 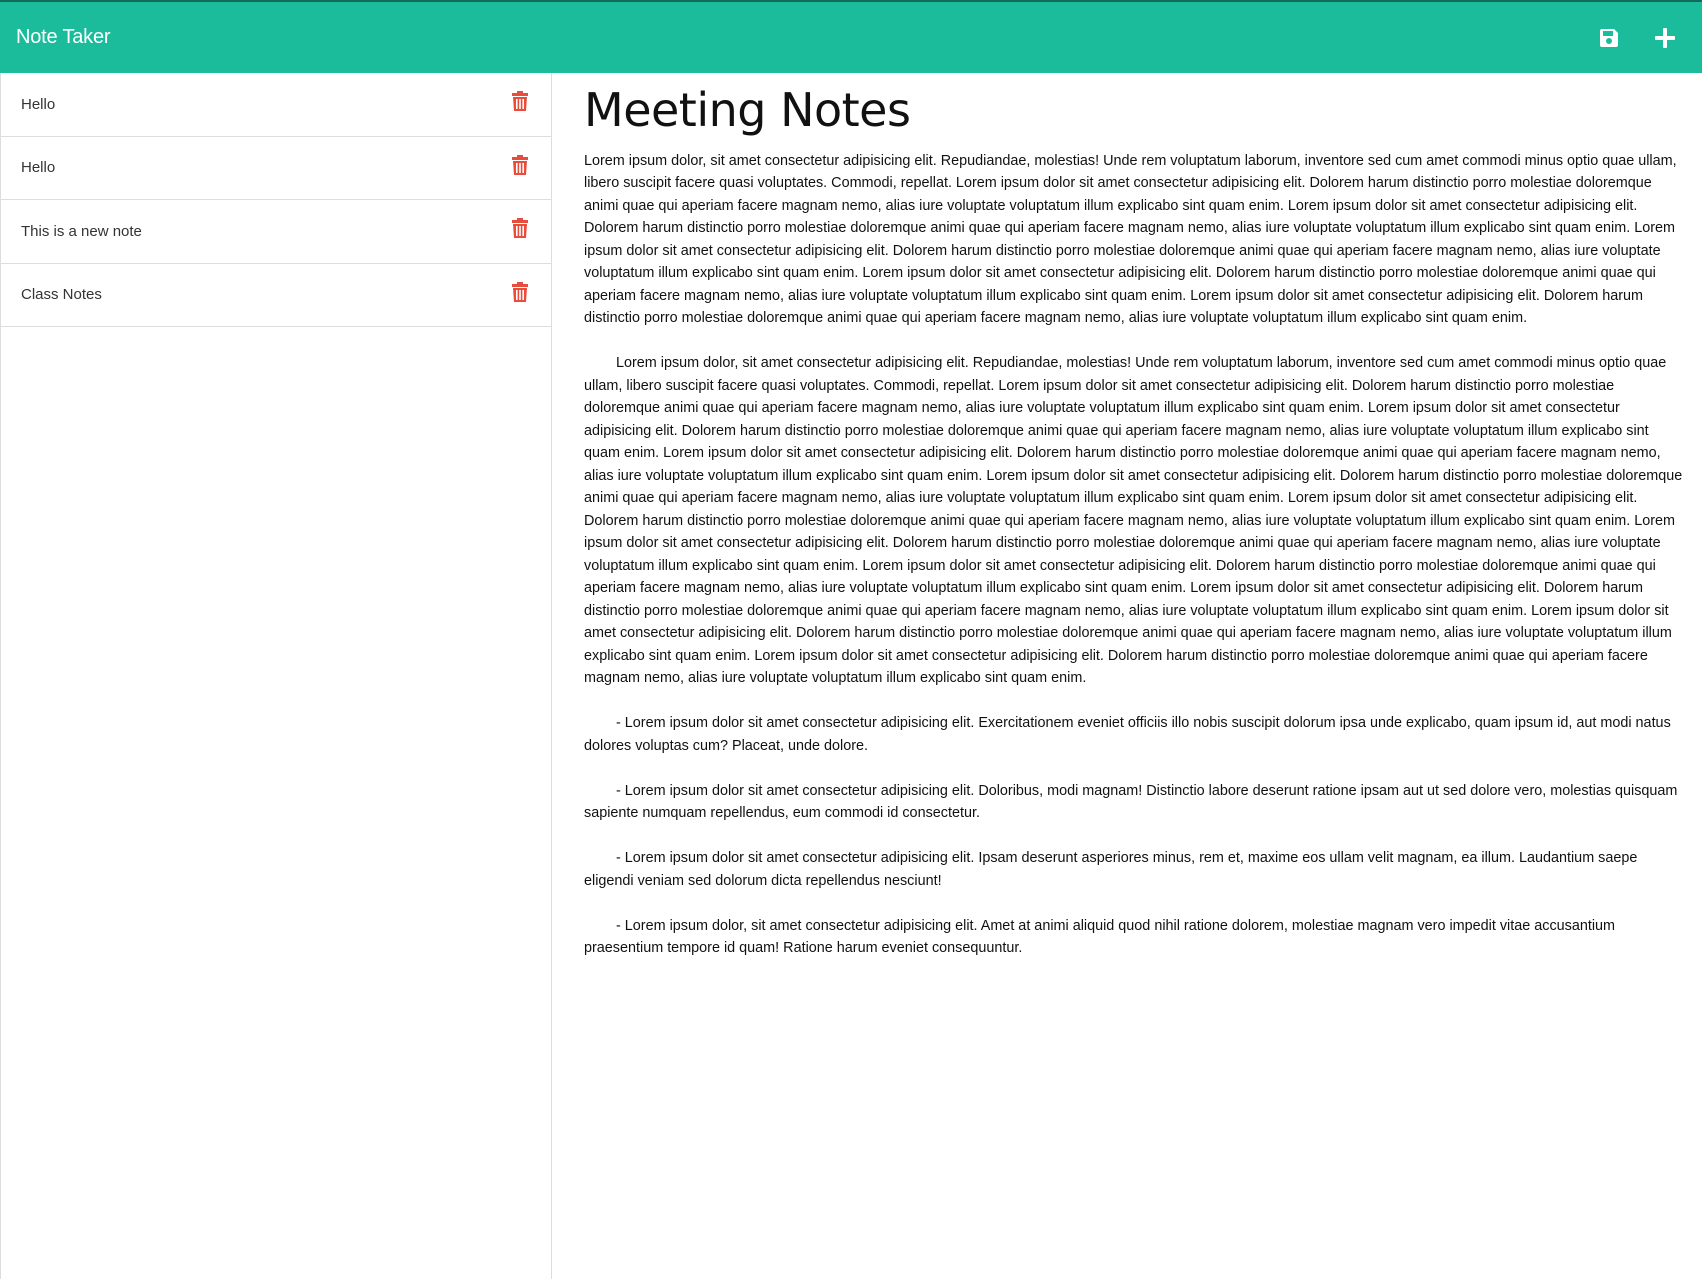 I want to click on app-navbar: Note Taker, so click(x=851, y=36).